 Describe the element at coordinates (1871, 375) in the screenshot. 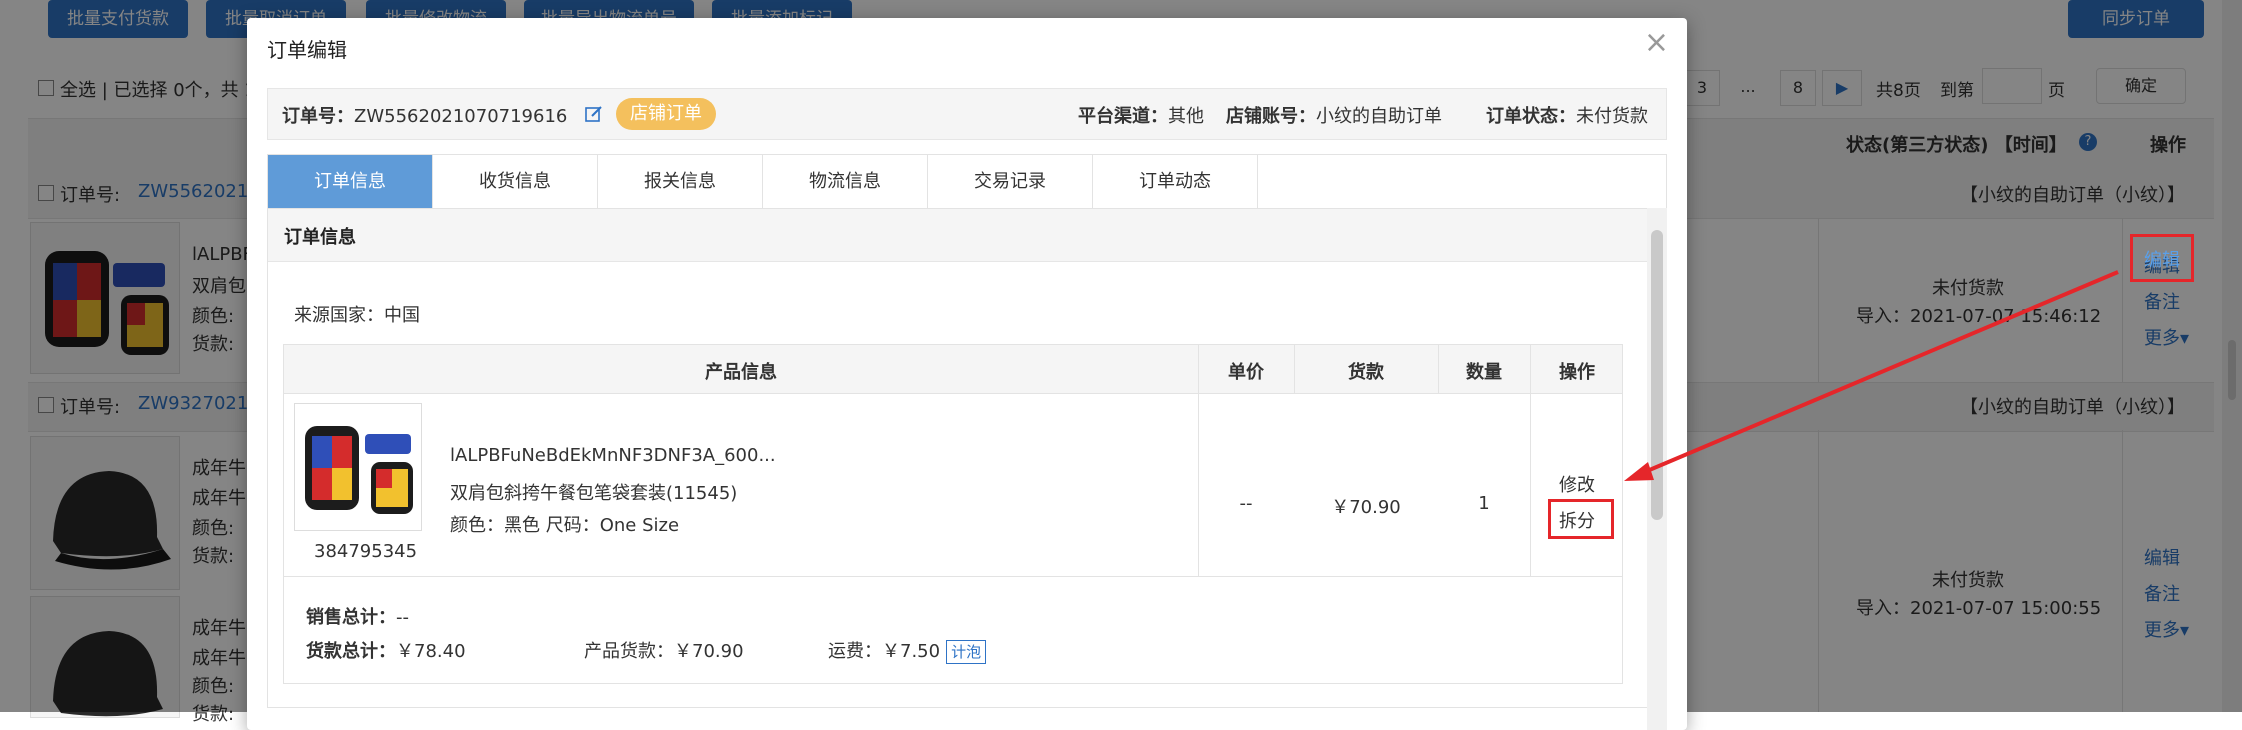

I see `annotation-arrow` at that location.